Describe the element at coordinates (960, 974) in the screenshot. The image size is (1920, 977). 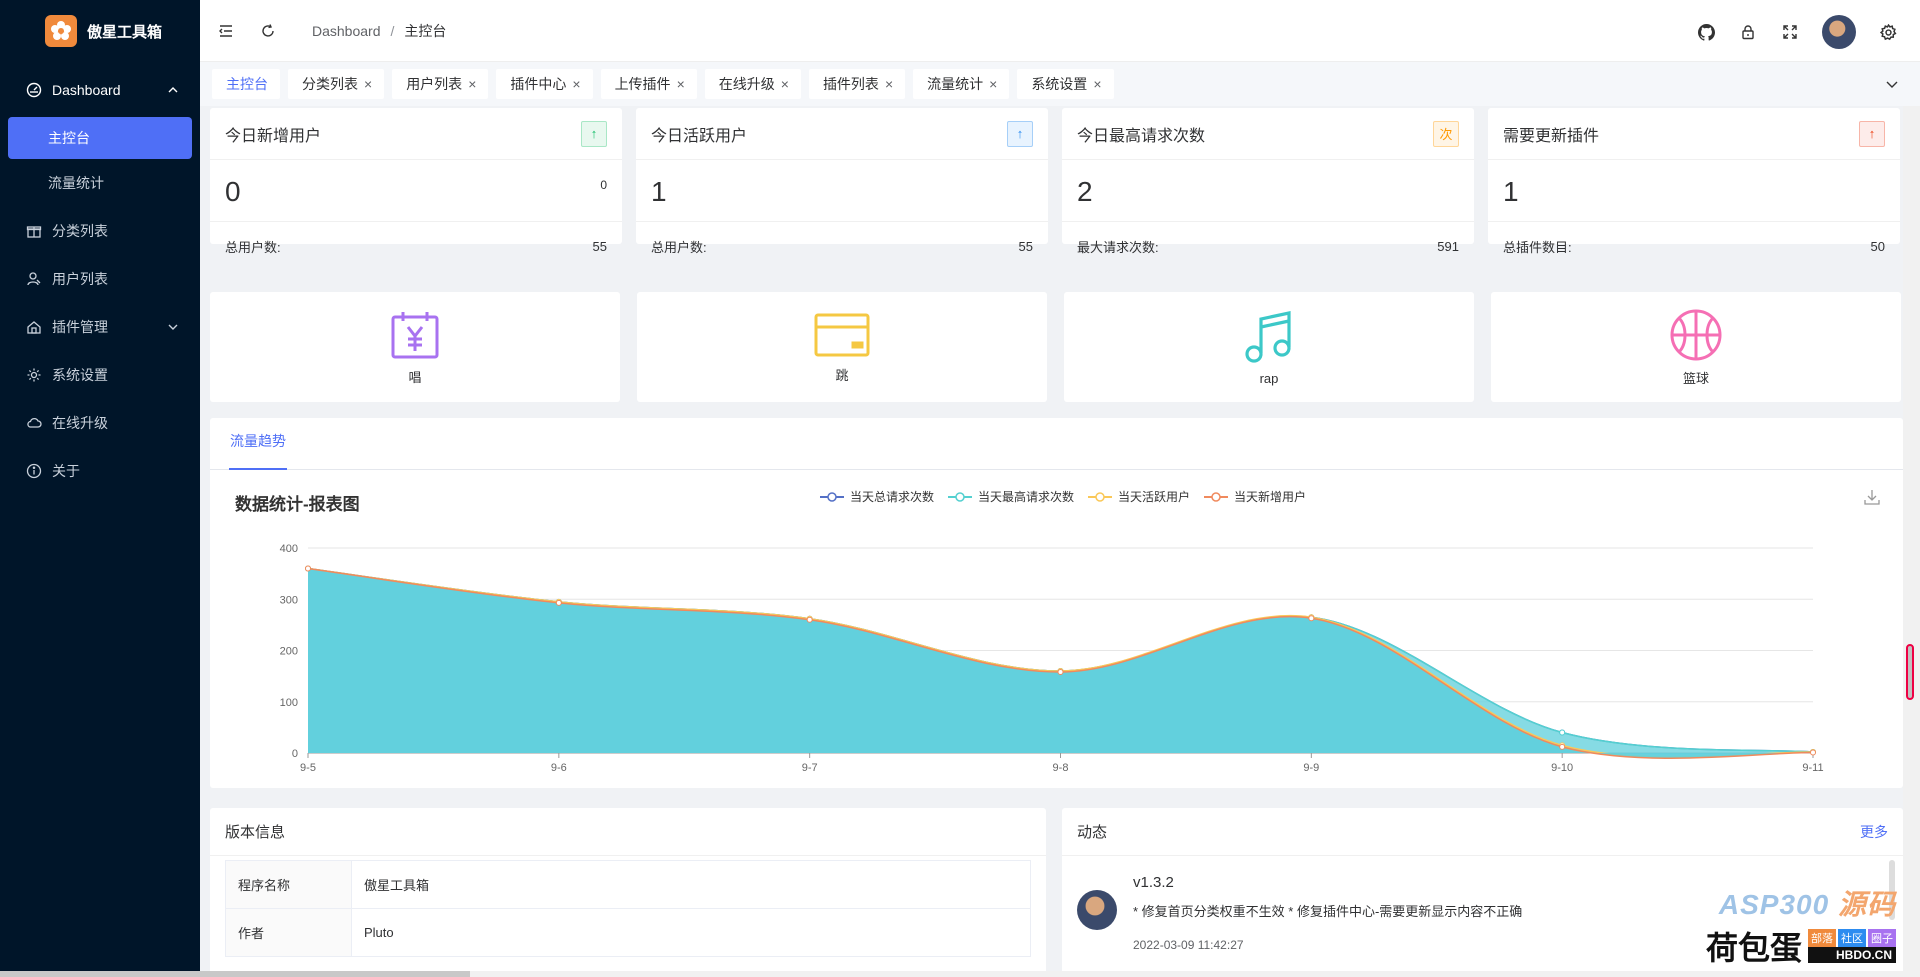
I see `horizontal-scrollbar` at that location.